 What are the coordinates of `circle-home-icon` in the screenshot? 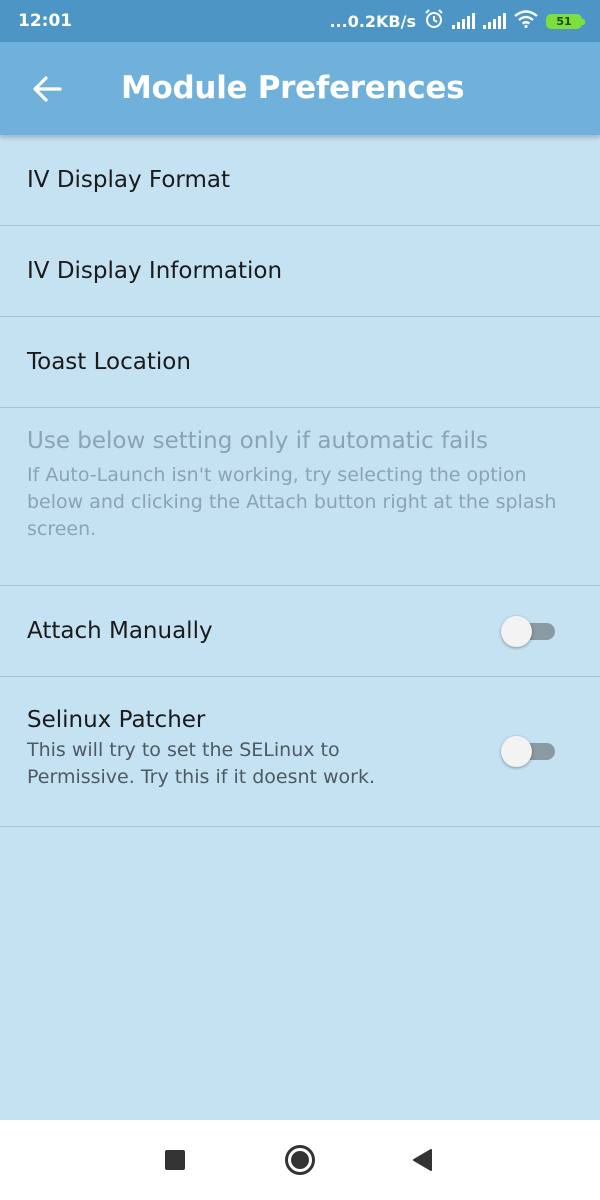 It's located at (300, 1160).